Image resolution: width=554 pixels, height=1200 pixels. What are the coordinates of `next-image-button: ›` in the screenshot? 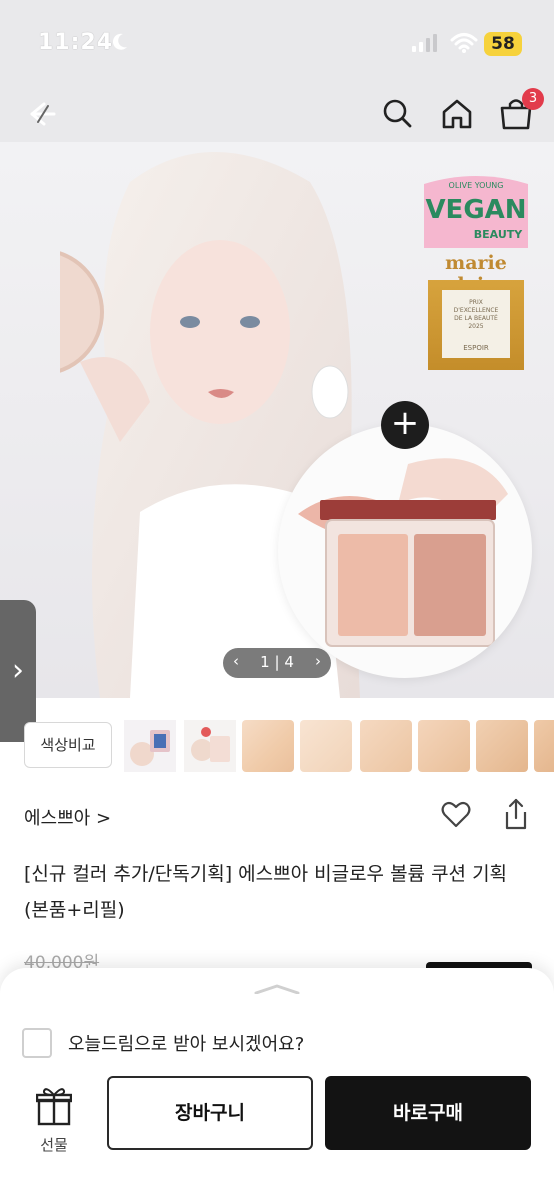 It's located at (318, 661).